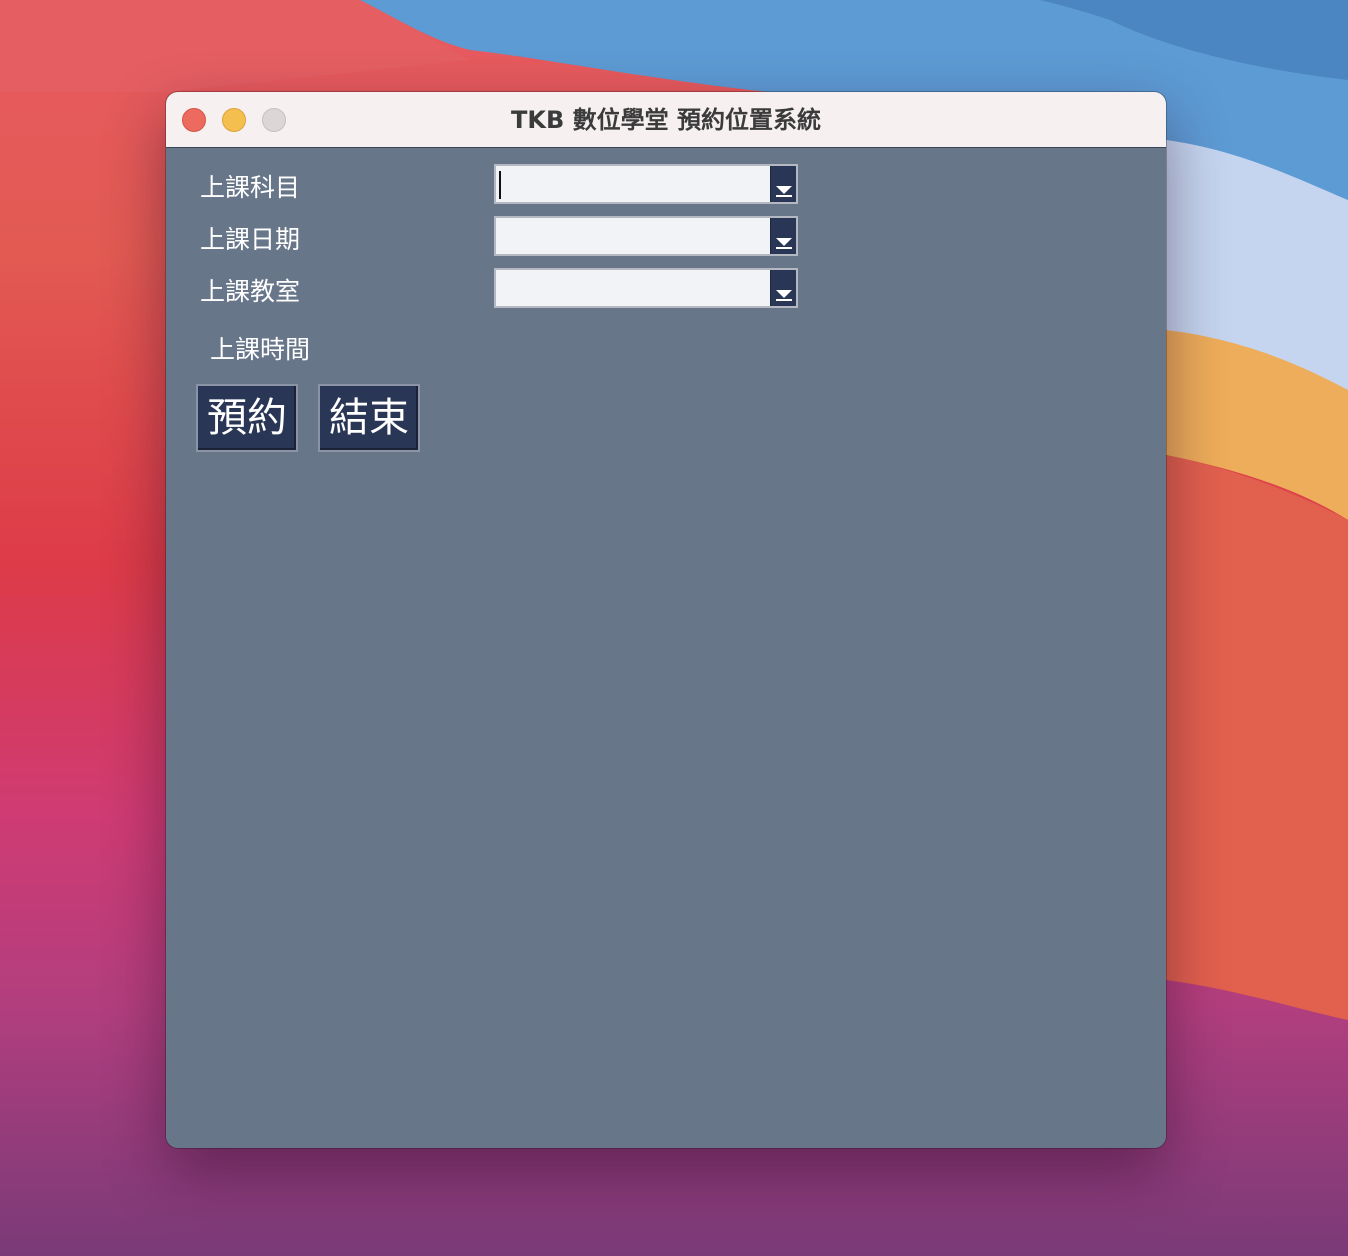 Image resolution: width=1348 pixels, height=1256 pixels. I want to click on date-dropdown-button, so click(783, 236).